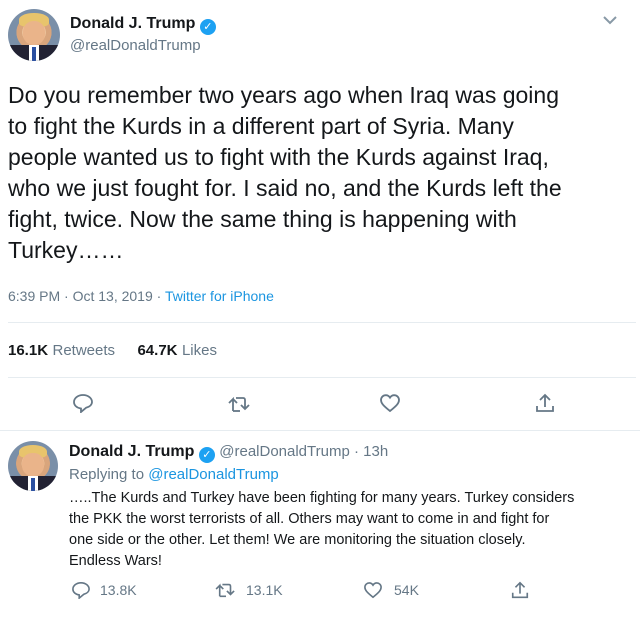 This screenshot has width=640, height=617. I want to click on reply-author-name: Donald J. Trump, so click(131, 451).